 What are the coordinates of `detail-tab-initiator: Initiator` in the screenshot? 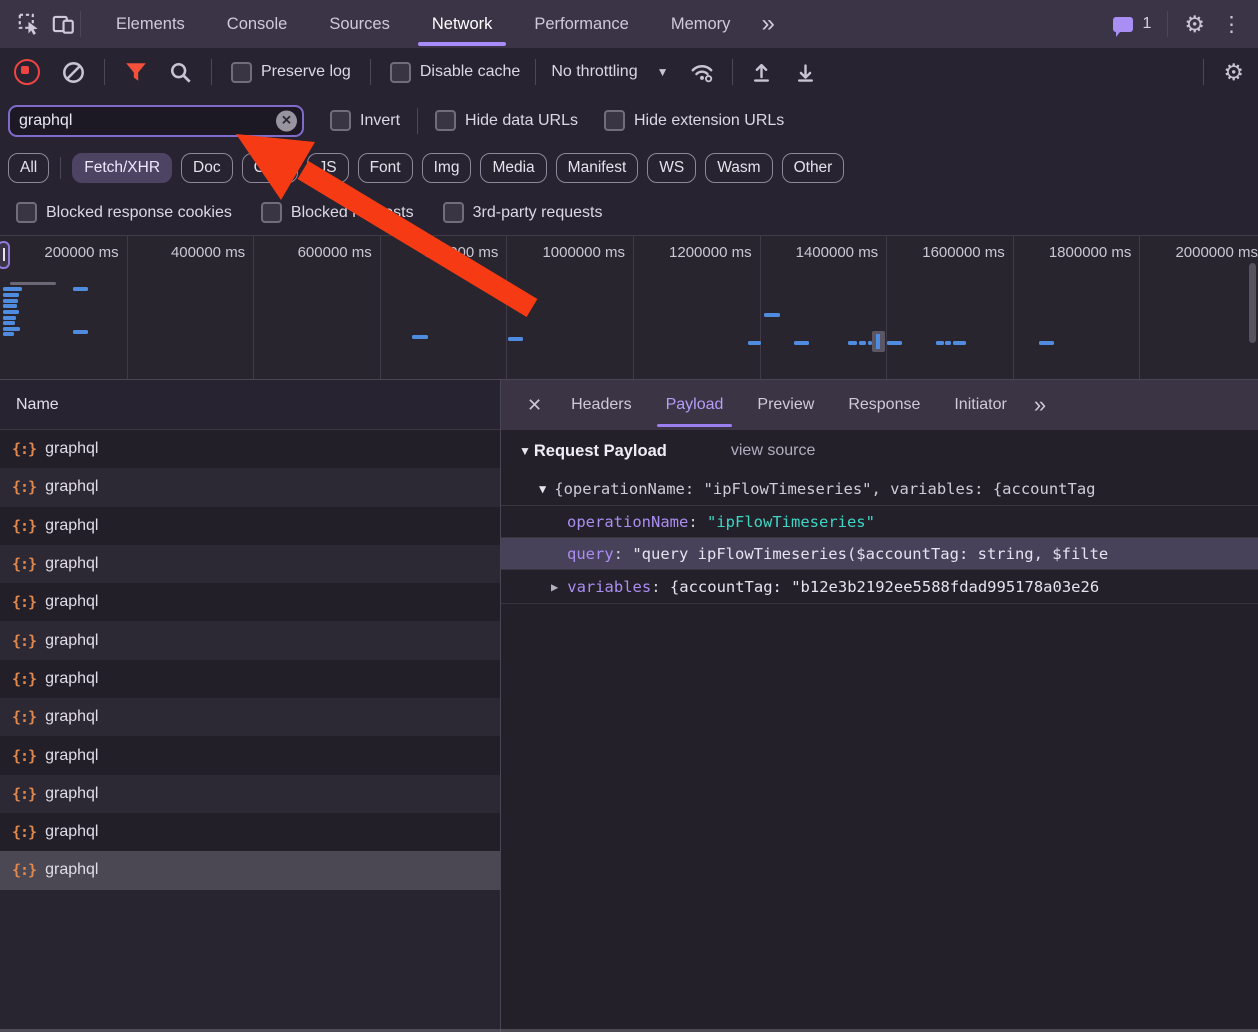 It's located at (980, 405).